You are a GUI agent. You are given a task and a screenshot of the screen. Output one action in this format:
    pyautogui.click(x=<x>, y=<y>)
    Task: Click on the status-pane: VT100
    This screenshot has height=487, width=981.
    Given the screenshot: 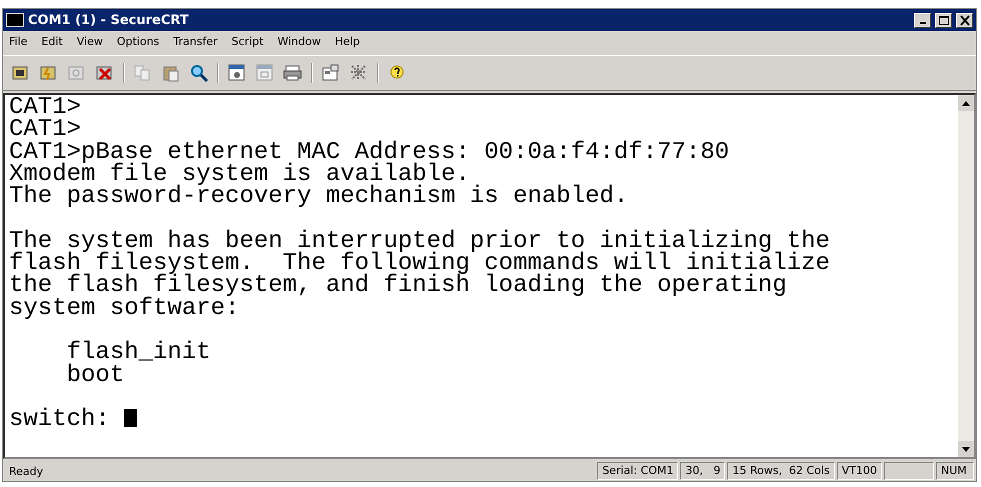 What is the action you would take?
    pyautogui.click(x=859, y=471)
    